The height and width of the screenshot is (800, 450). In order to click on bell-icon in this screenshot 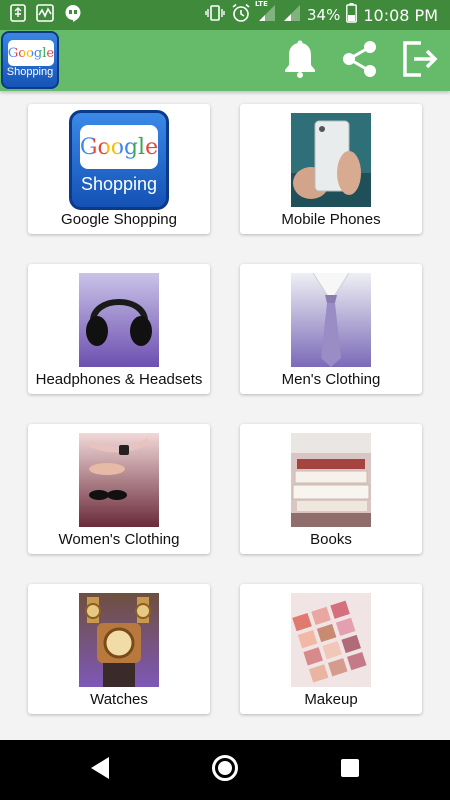, I will do `click(300, 61)`.